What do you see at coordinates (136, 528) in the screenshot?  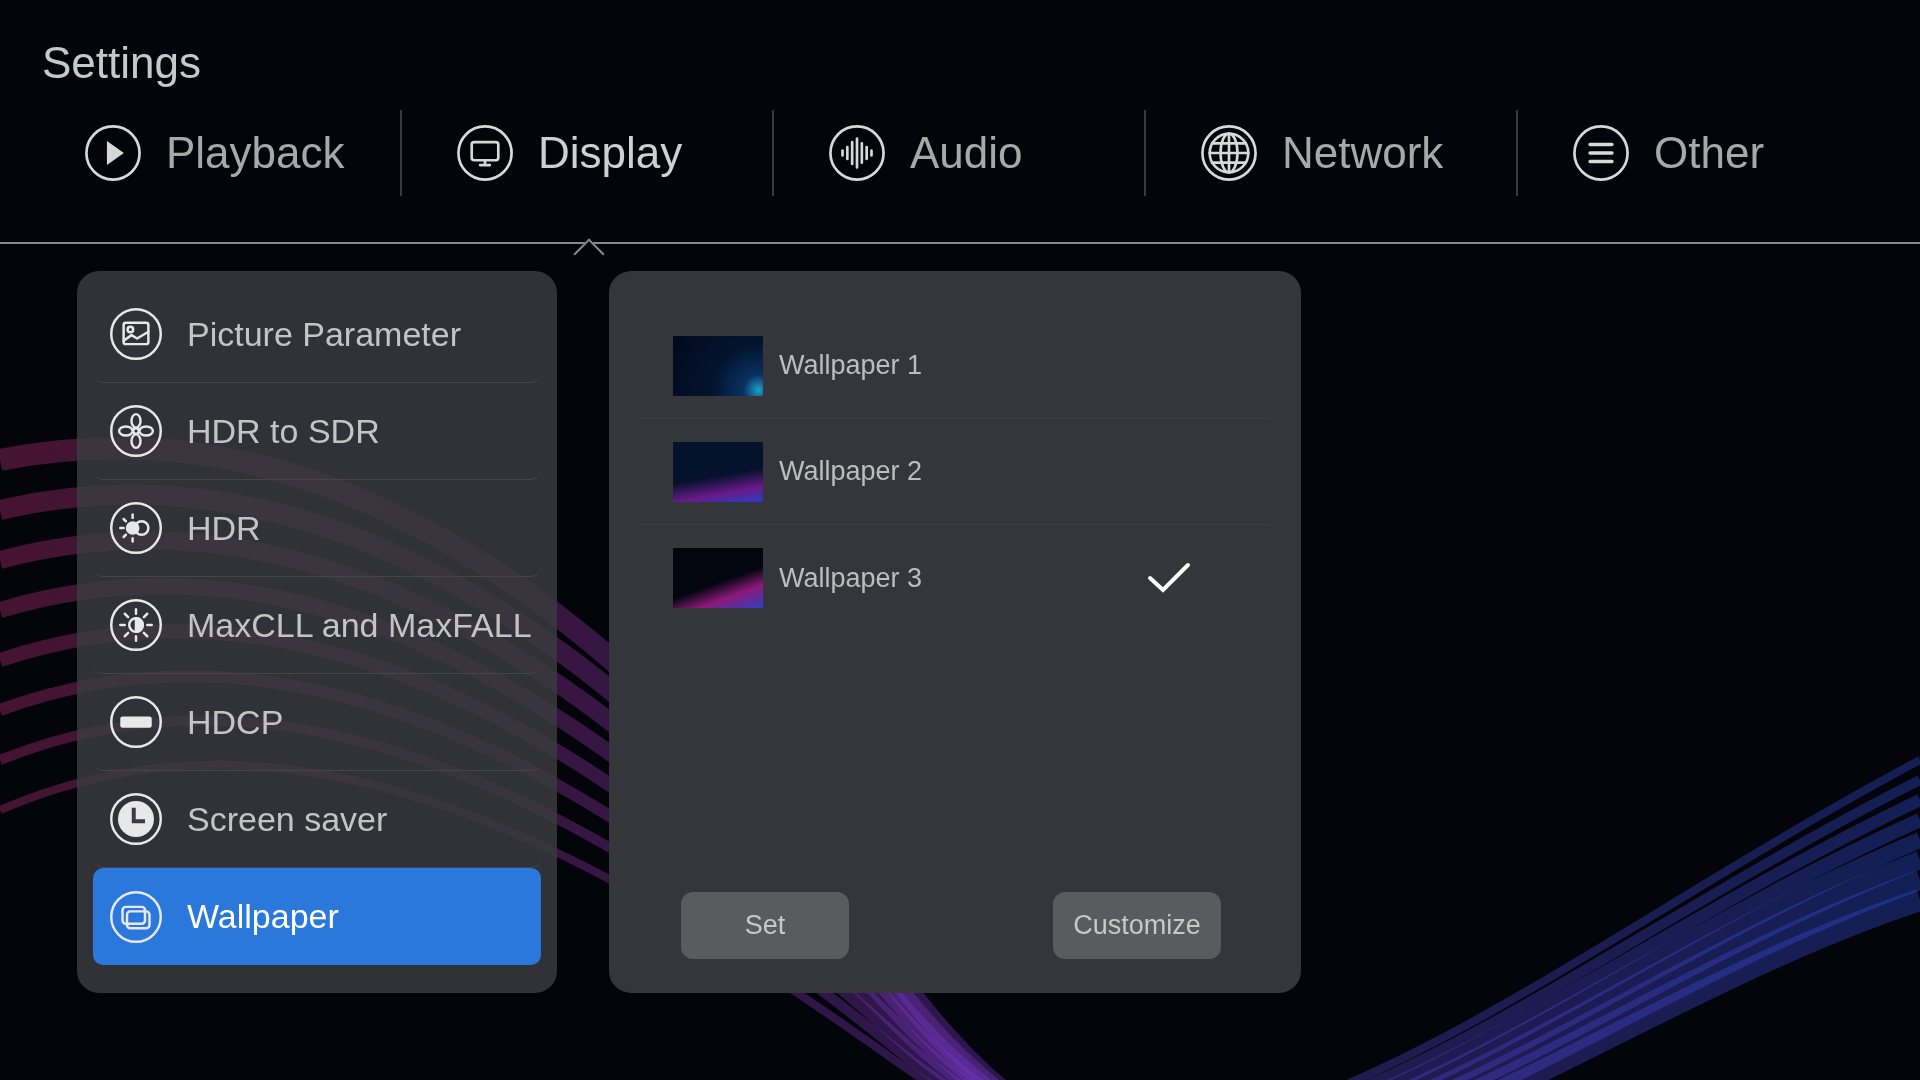 I see `hdr-icon` at bounding box center [136, 528].